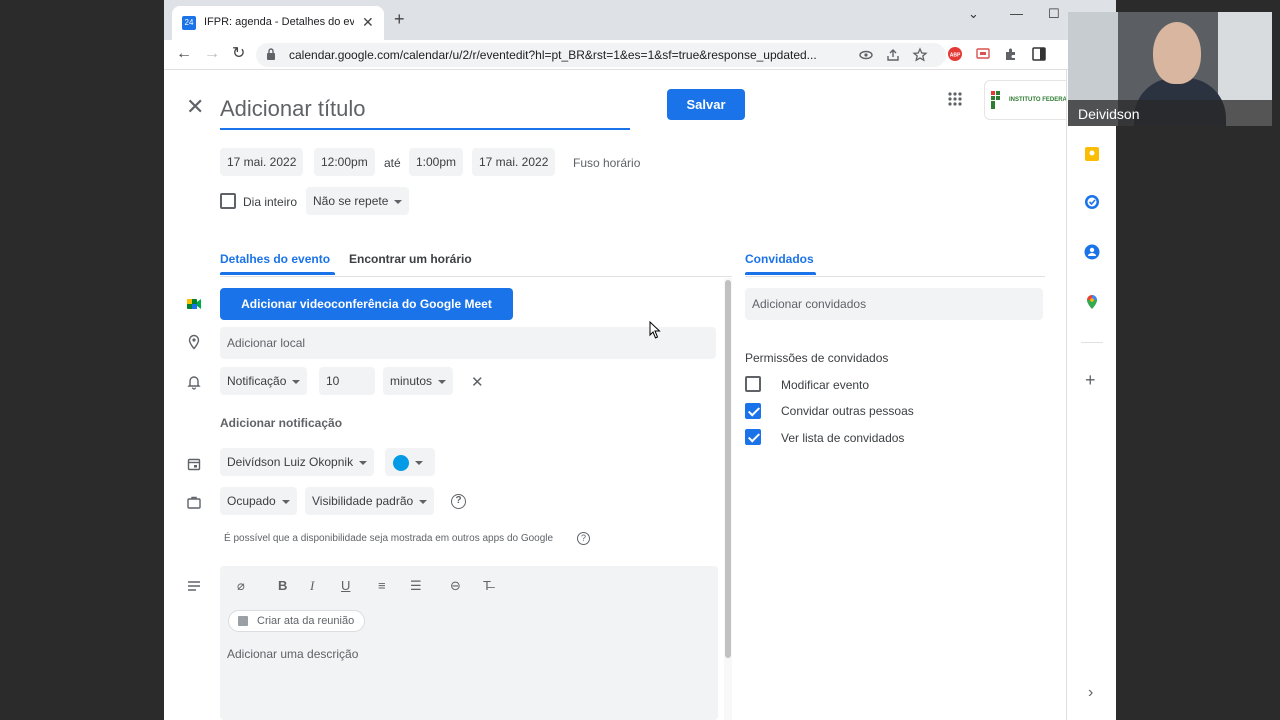 This screenshot has width=1280, height=720. What do you see at coordinates (477, 382) in the screenshot?
I see `remove-notification-icon: ✕` at bounding box center [477, 382].